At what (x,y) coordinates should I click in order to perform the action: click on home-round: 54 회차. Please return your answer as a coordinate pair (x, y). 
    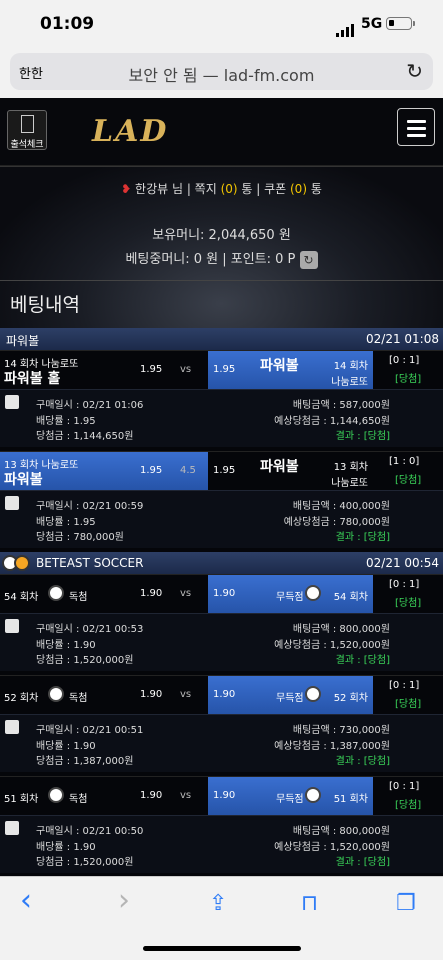
    Looking at the image, I should click on (21, 597).